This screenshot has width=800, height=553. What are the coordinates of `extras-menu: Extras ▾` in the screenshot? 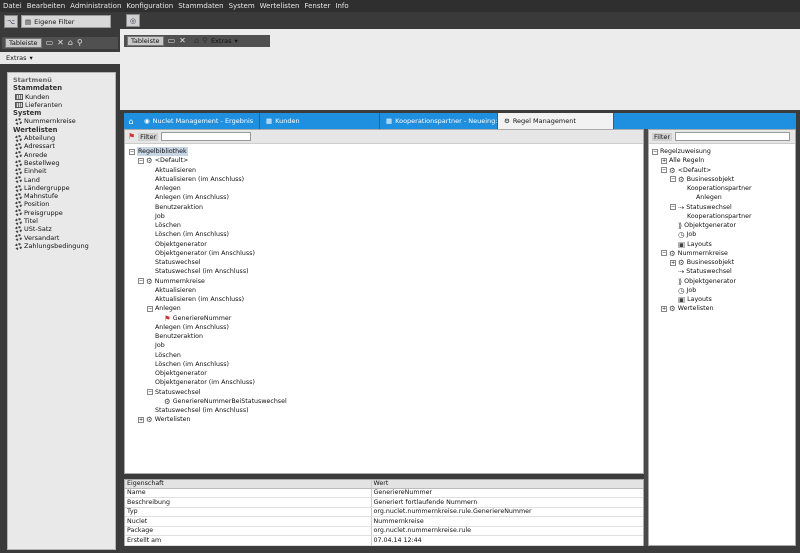 It's located at (60, 58).